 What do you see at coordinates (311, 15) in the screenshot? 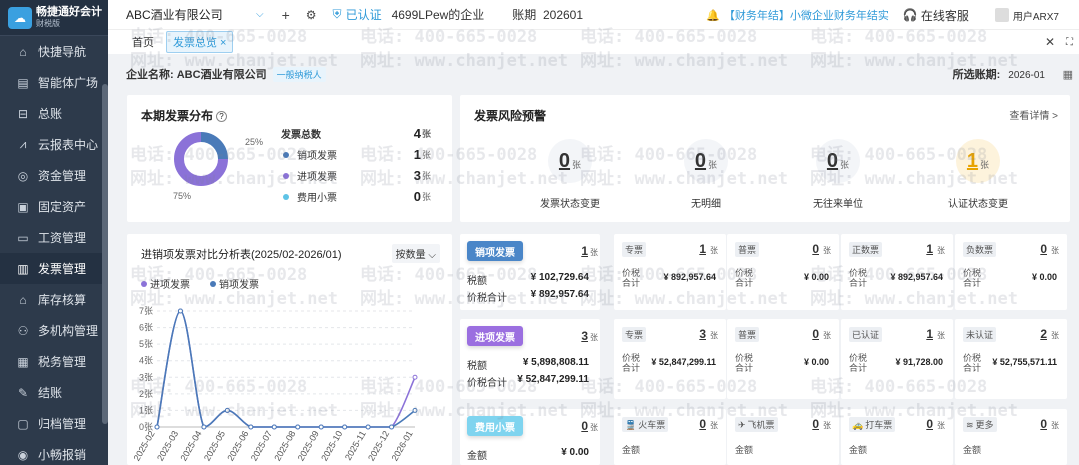
I see `gear-icon: ⚙` at bounding box center [311, 15].